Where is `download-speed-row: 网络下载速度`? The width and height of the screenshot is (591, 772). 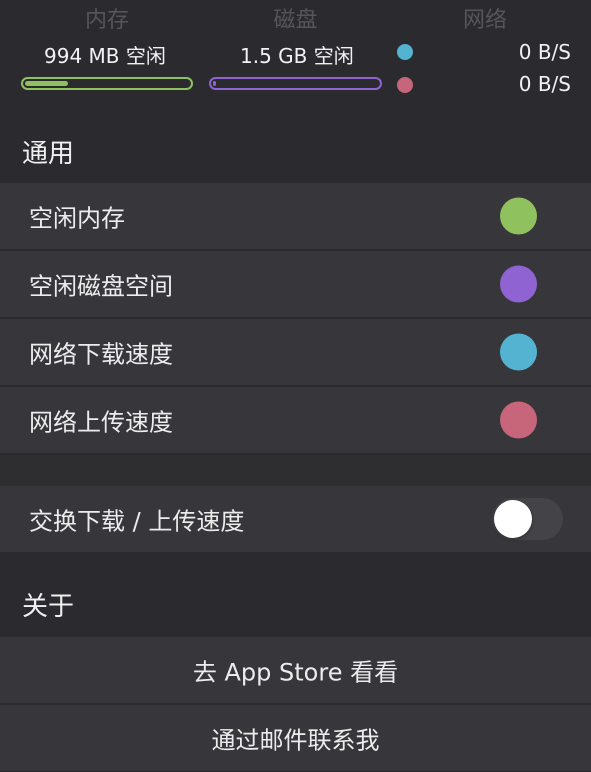
download-speed-row: 网络下载速度 is located at coordinates (295, 352).